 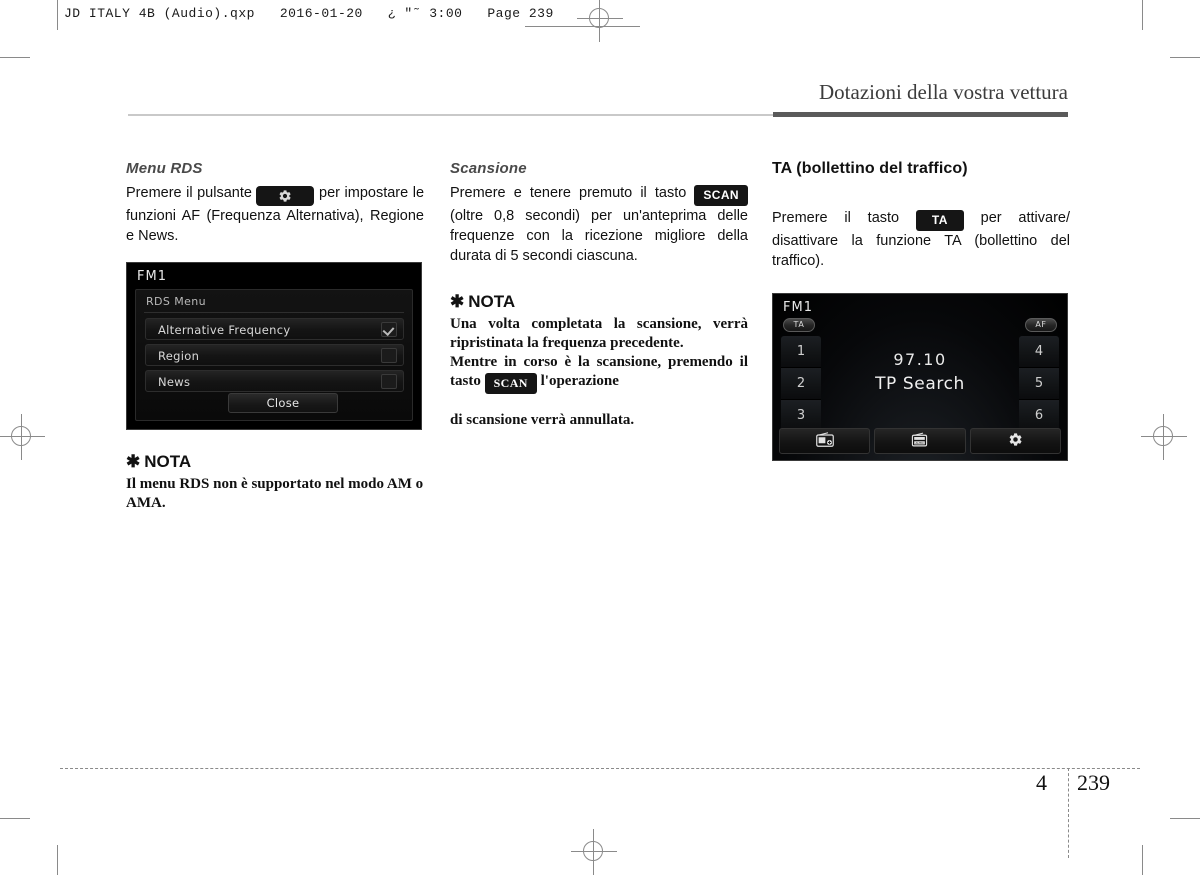 What do you see at coordinates (57, 15) in the screenshot?
I see `trim-mark-top-left-vertical` at bounding box center [57, 15].